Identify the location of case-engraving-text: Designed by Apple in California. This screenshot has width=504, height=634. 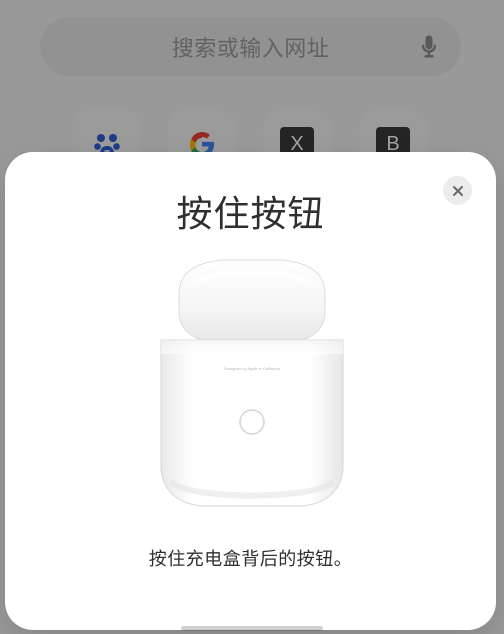
(252, 368).